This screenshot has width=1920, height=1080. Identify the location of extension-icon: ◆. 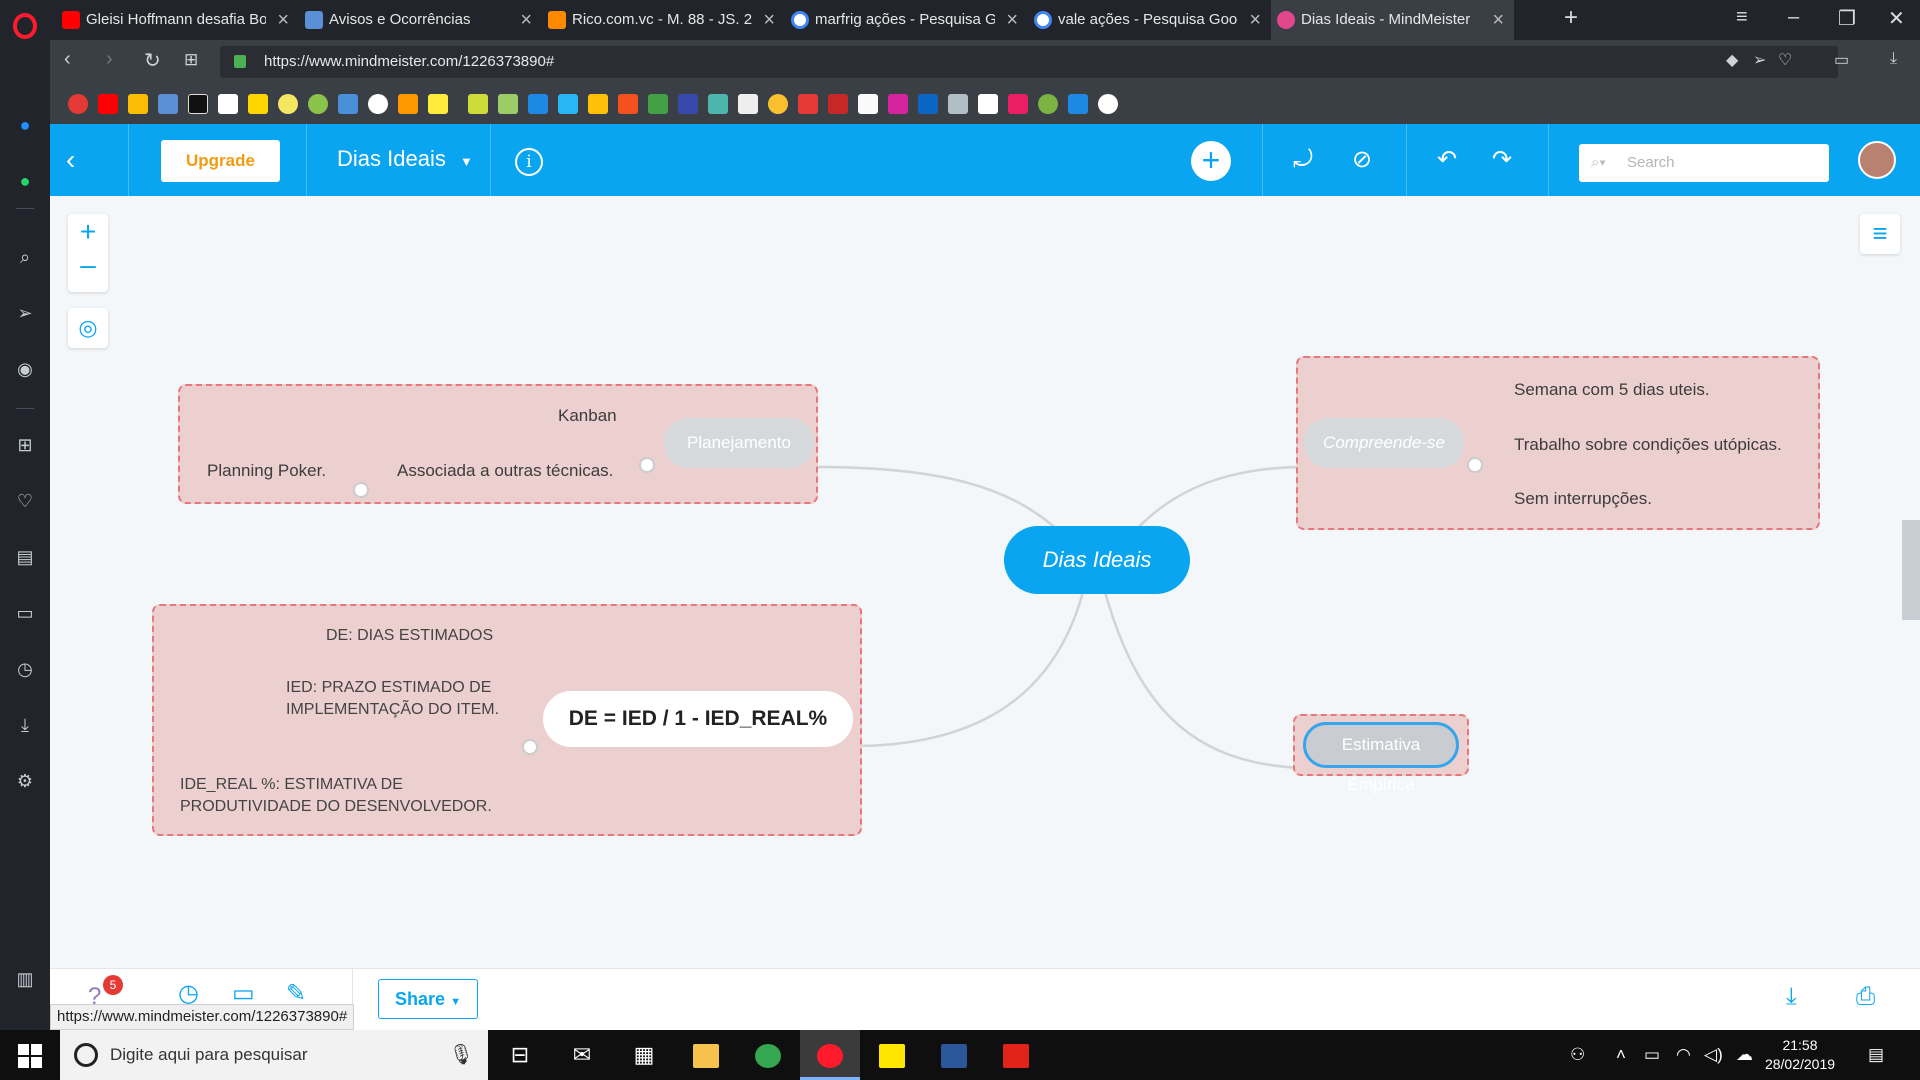
(1732, 60).